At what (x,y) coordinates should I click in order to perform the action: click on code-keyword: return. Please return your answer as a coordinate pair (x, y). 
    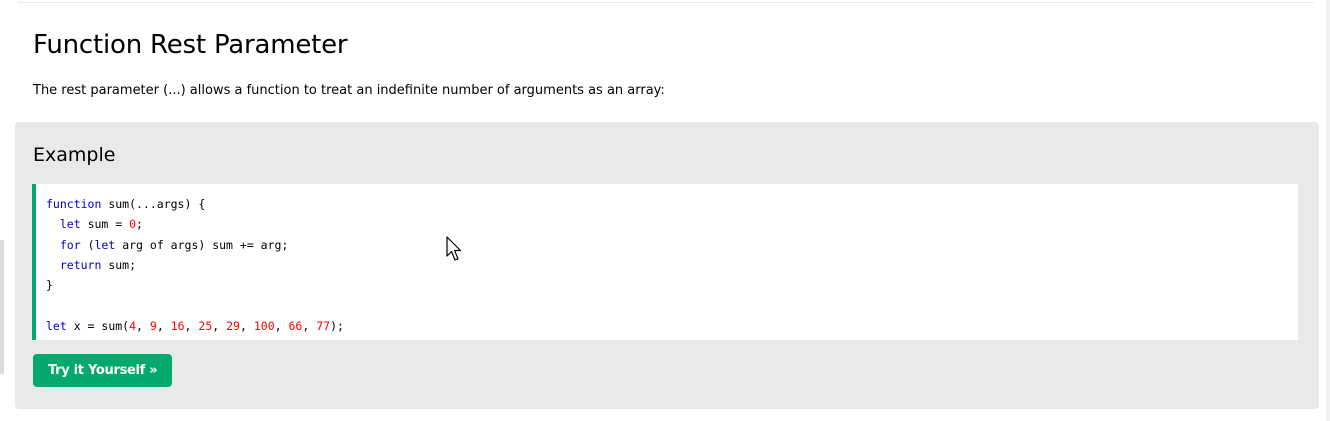
    Looking at the image, I should click on (80, 264).